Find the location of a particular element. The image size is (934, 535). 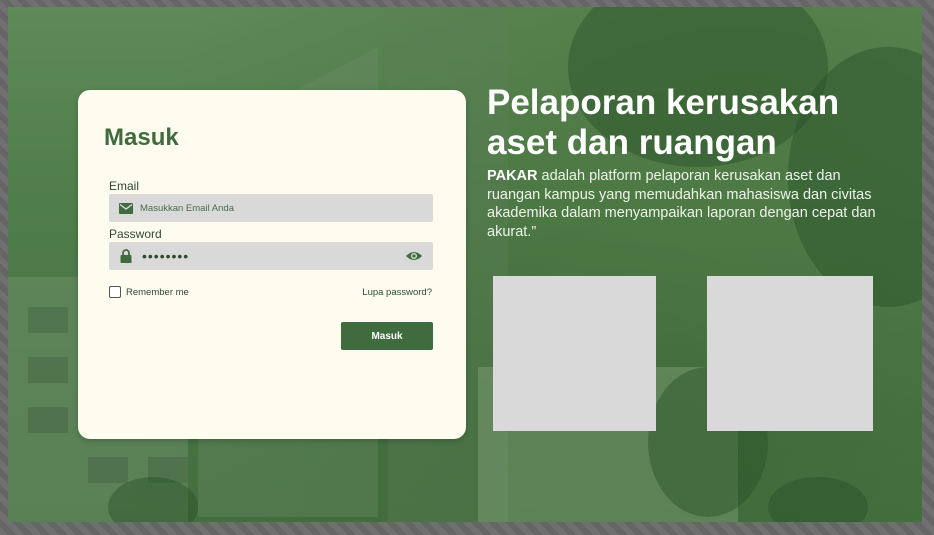

remember-me: Remember me is located at coordinates (149, 292).